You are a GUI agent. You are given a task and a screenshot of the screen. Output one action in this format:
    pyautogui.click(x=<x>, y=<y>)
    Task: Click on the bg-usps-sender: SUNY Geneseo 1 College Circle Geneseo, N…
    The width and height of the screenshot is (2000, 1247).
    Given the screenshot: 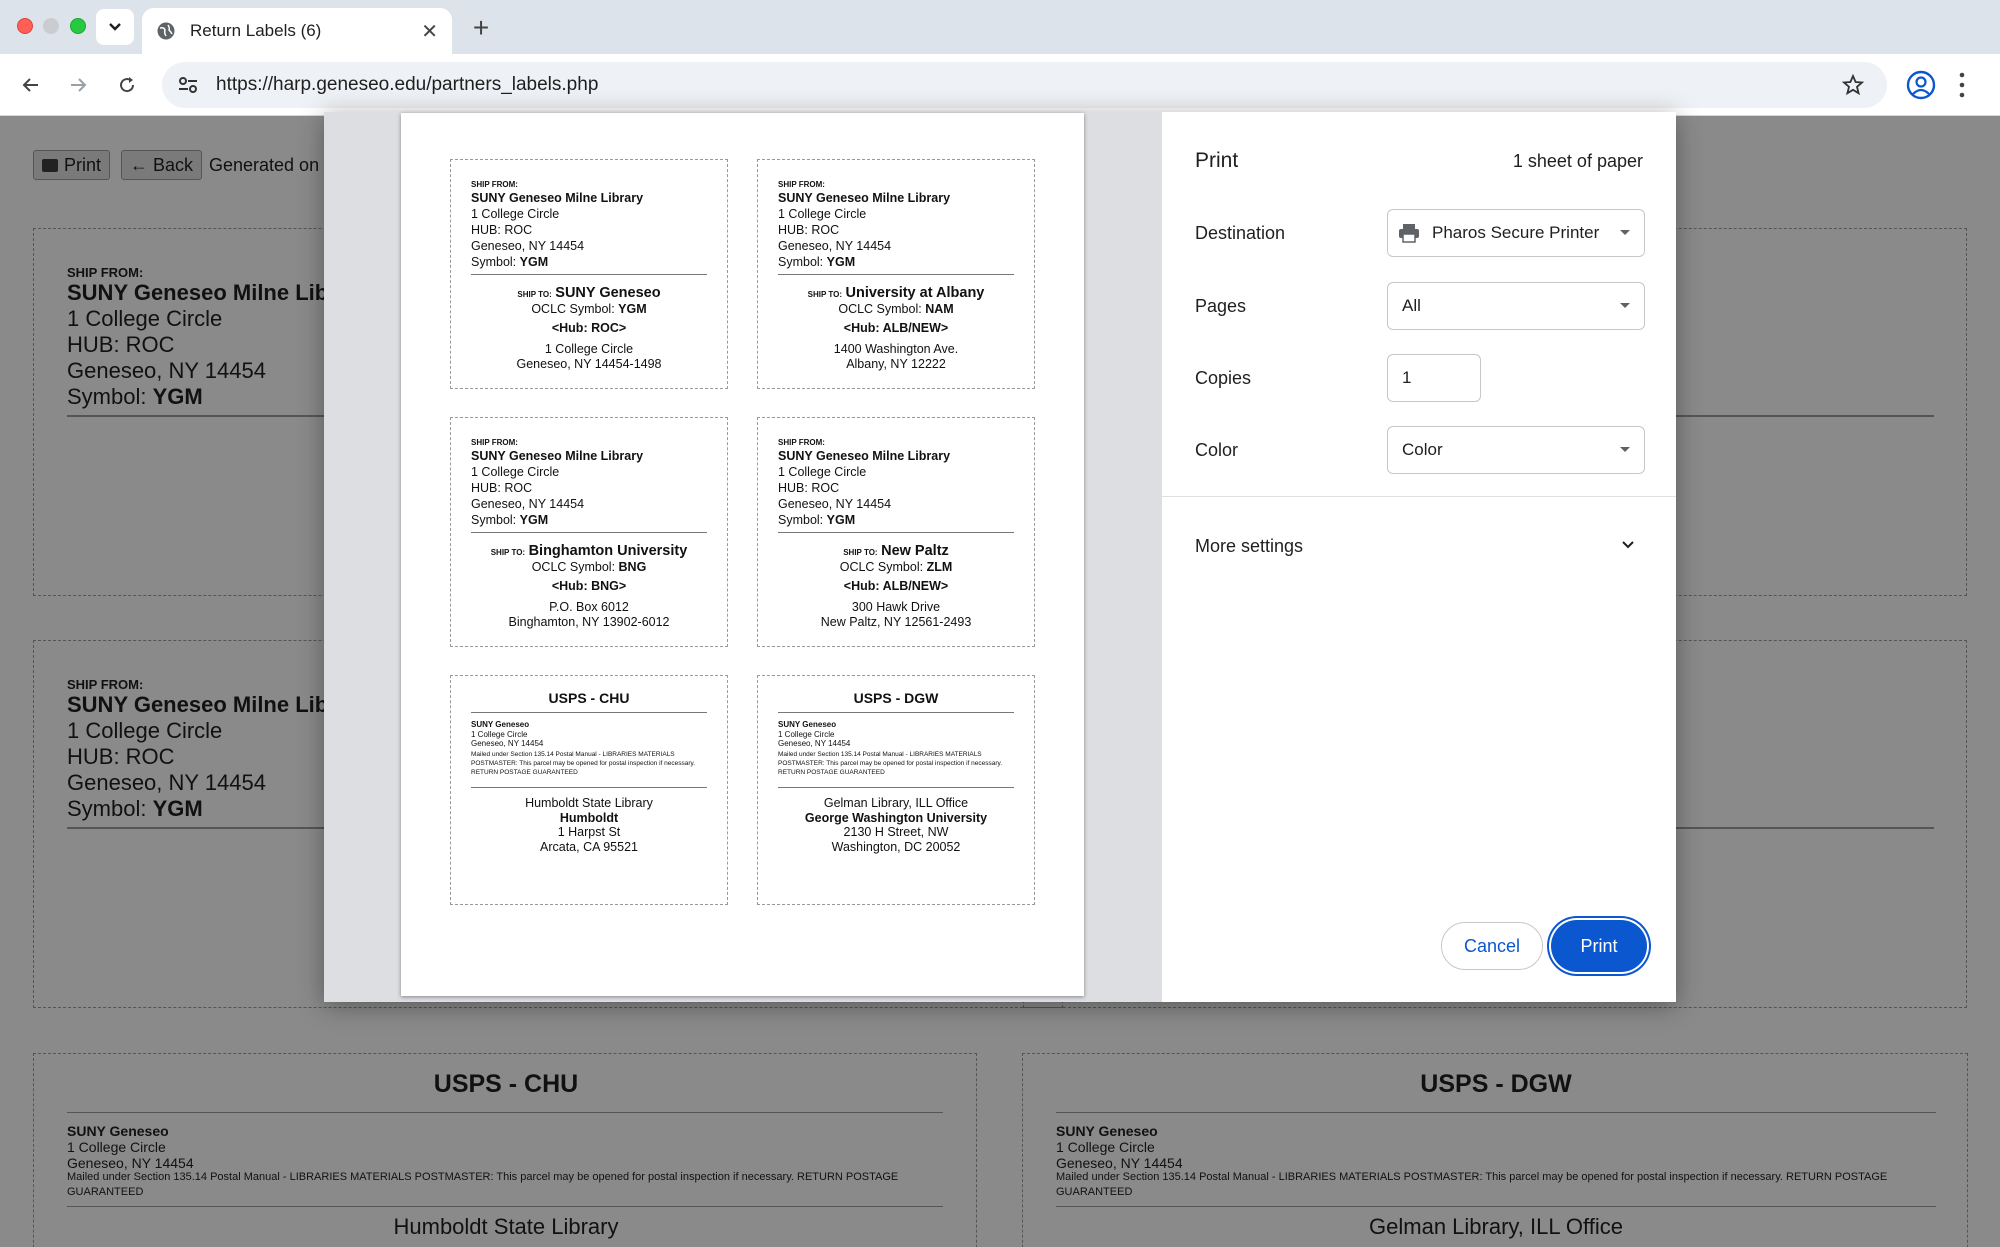 What is the action you would take?
    pyautogui.click(x=130, y=1147)
    